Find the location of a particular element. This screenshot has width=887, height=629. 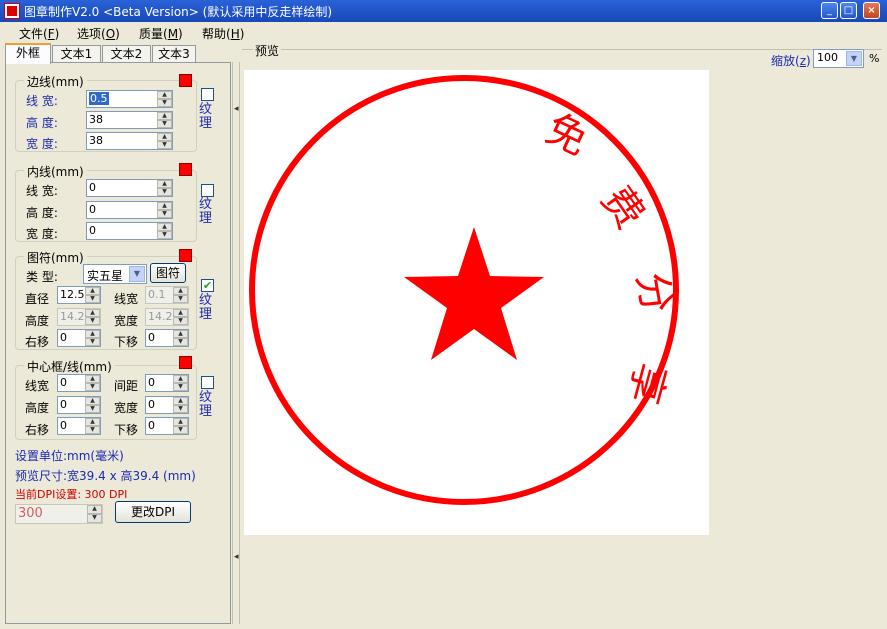

panel-splitter: ◂ ◂ is located at coordinates (236, 343).